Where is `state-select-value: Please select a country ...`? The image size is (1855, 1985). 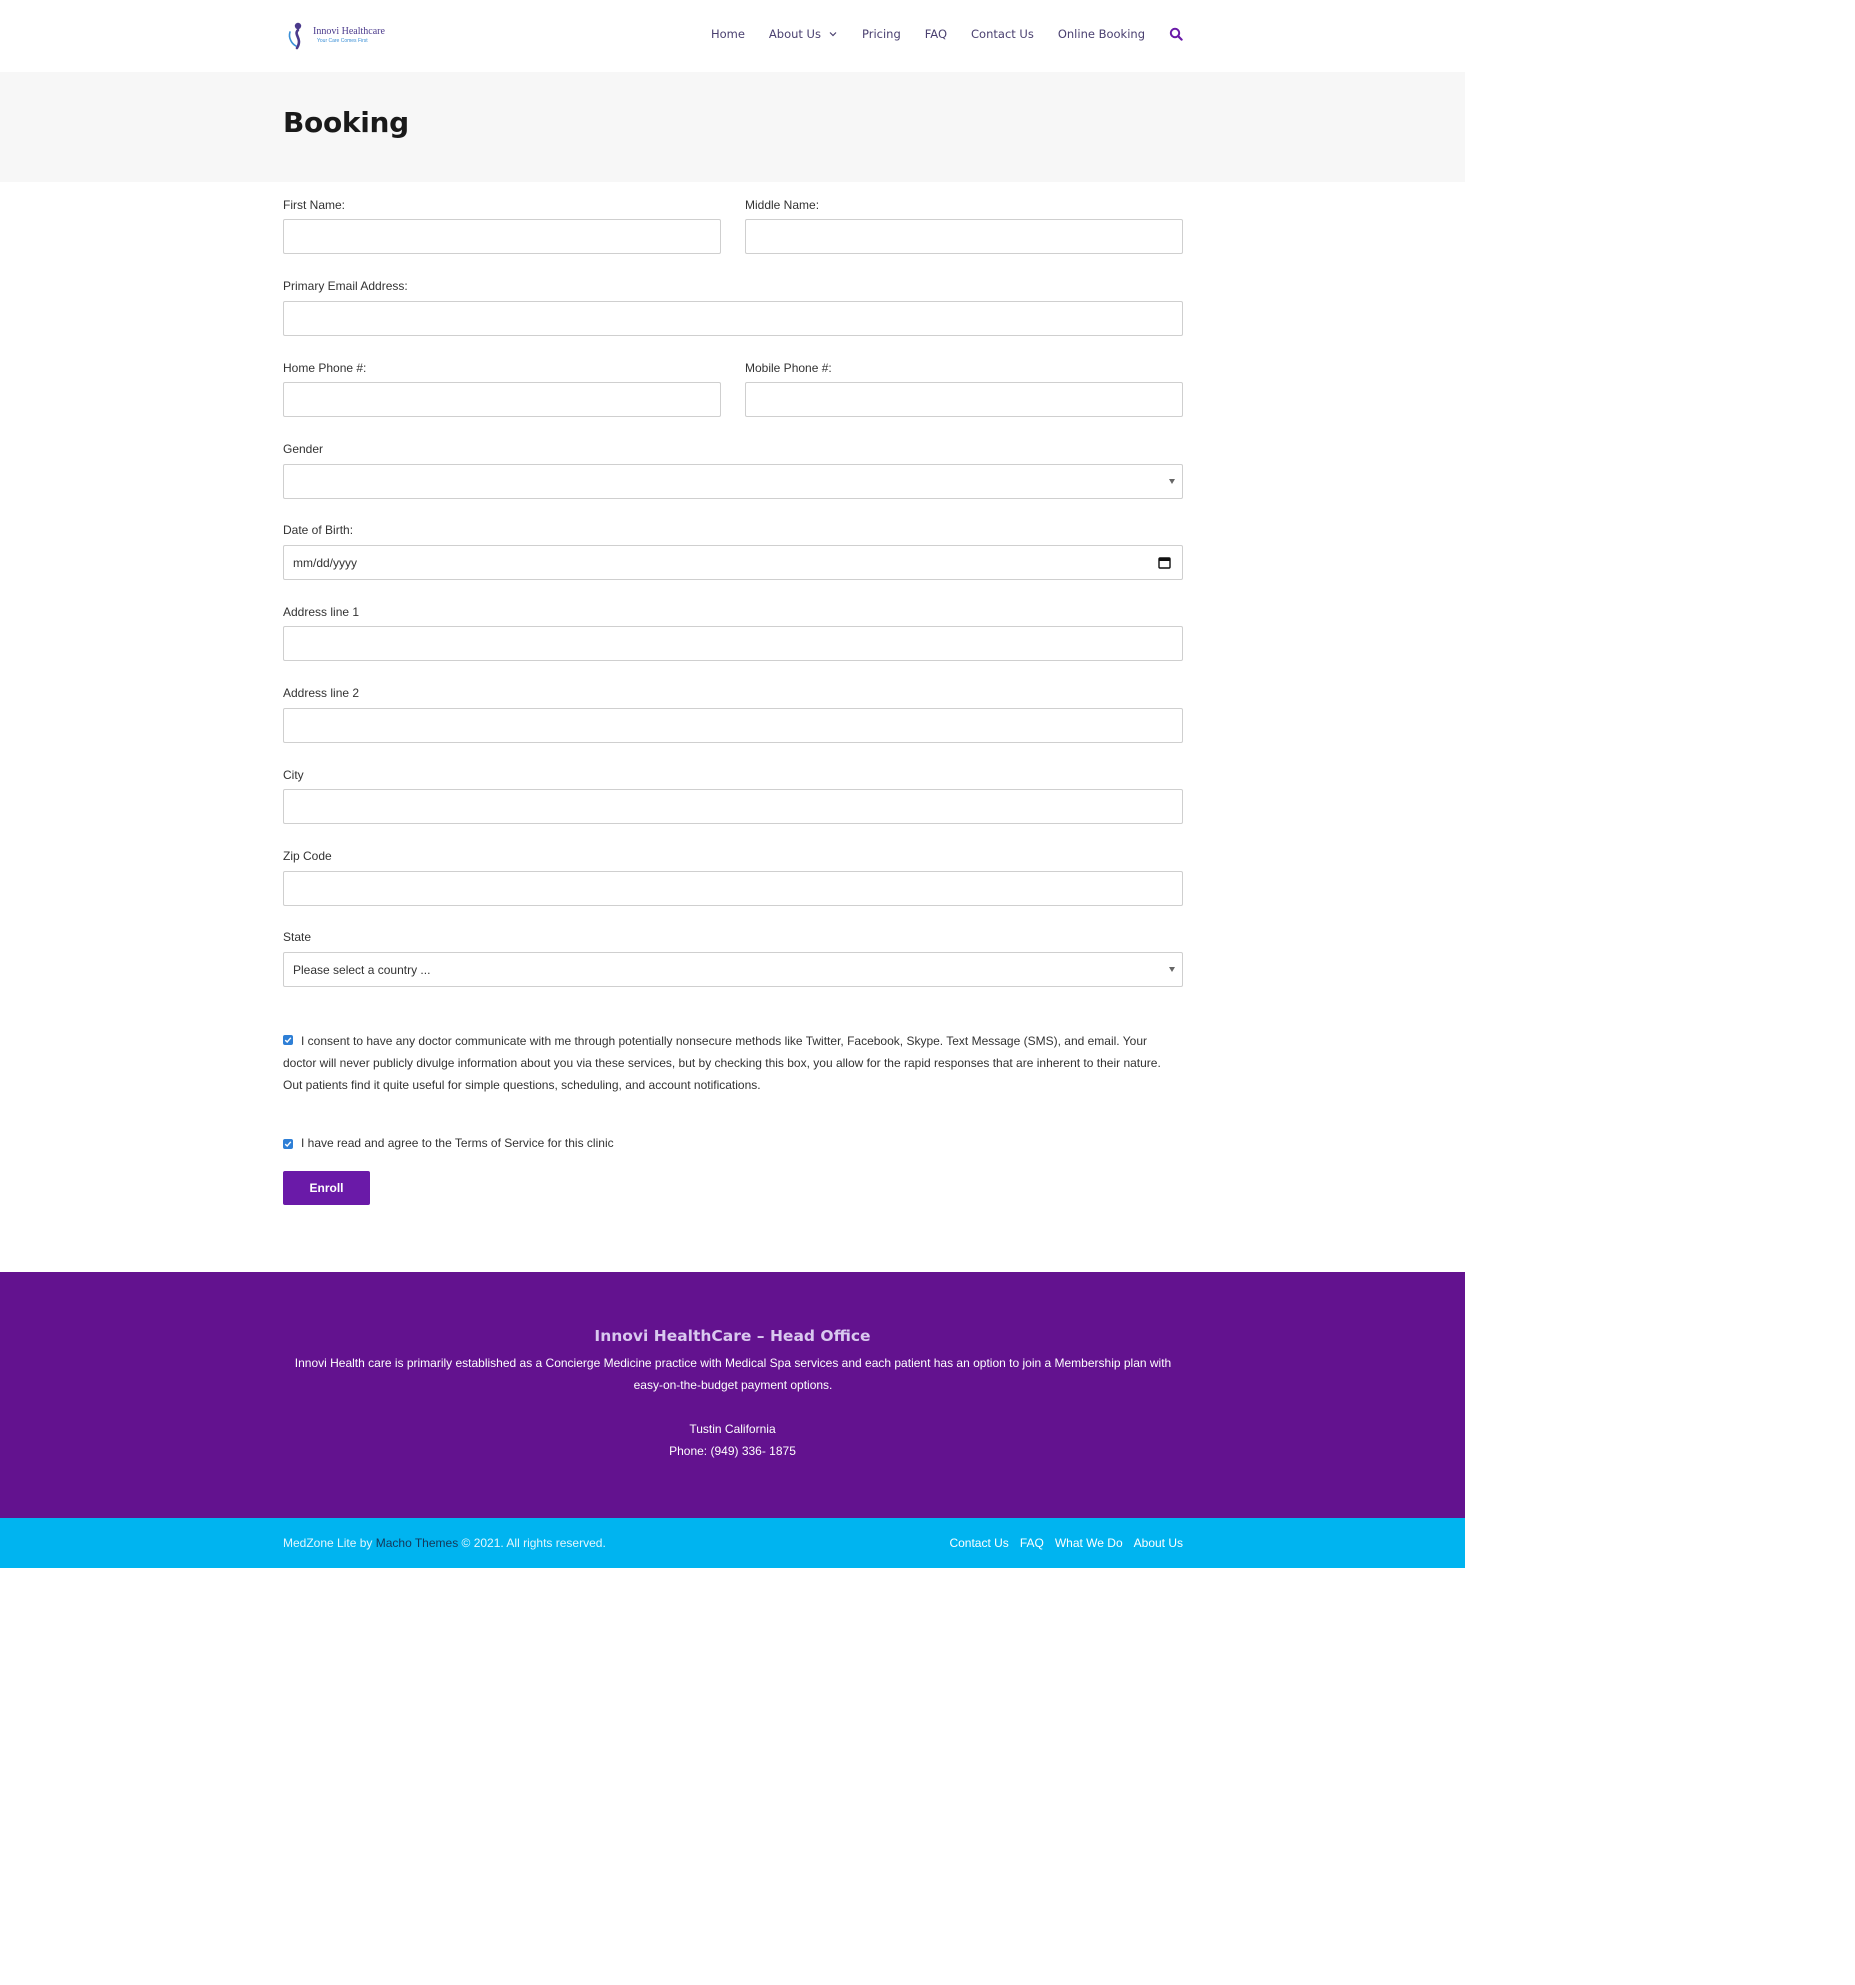
state-select-value: Please select a country ... is located at coordinates (362, 970).